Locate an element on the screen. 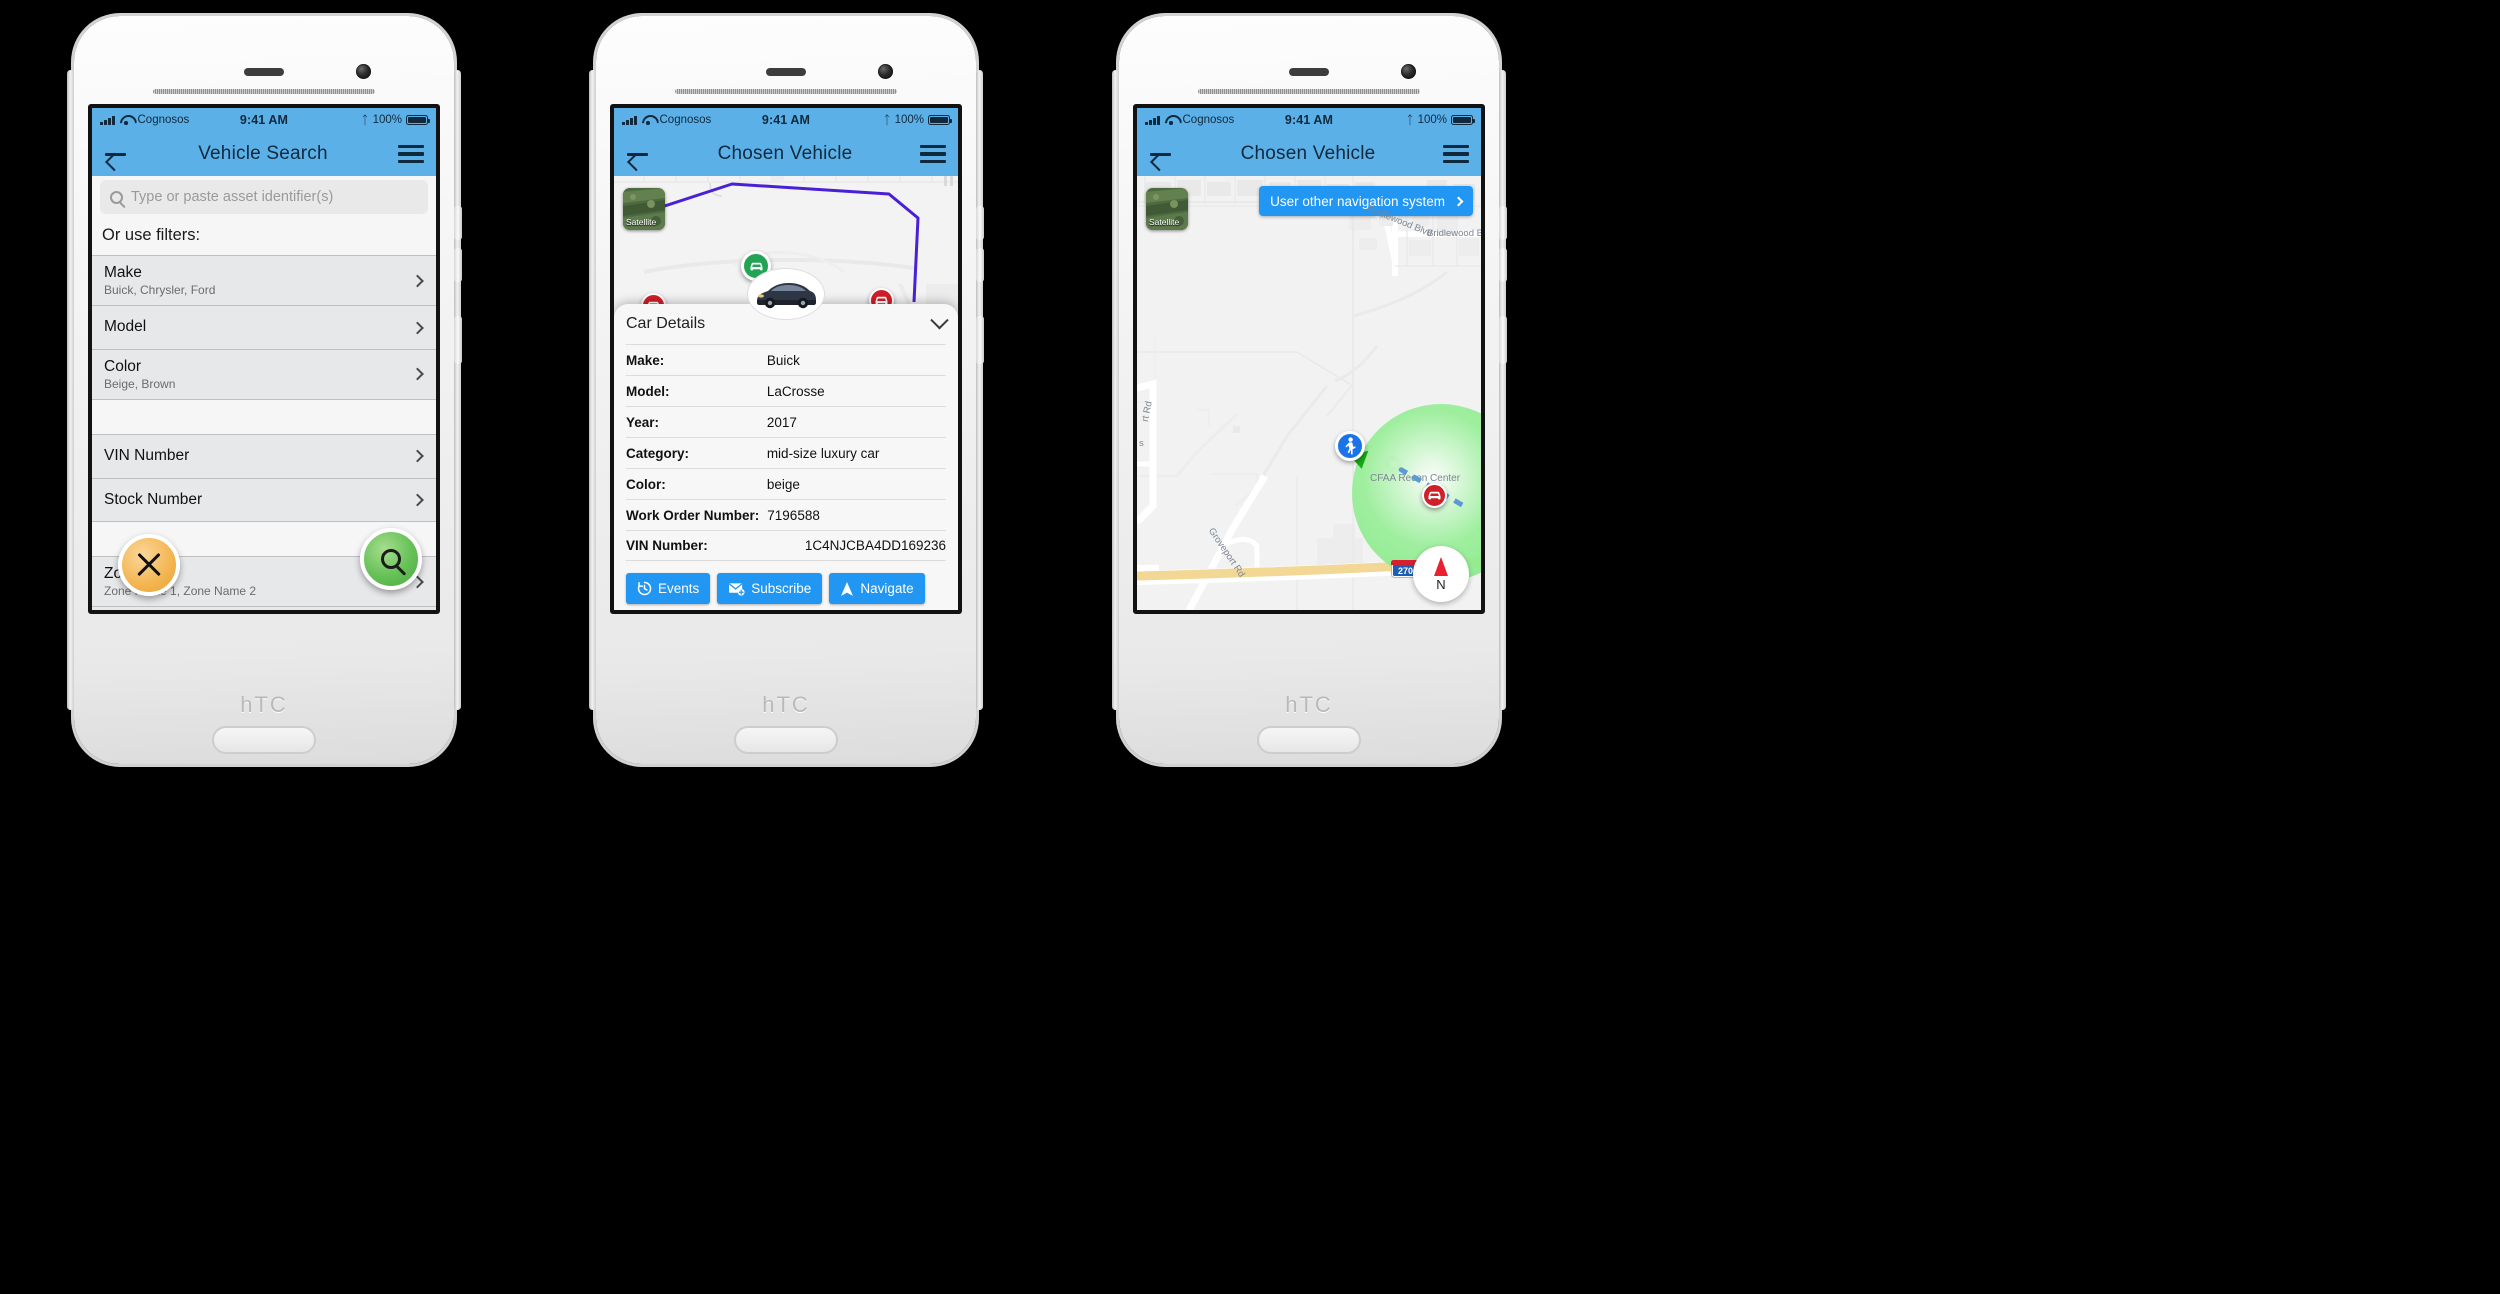 The image size is (2500, 1294). detail-row-work-order-number: Work Order Number: 7196588 is located at coordinates (786, 514).